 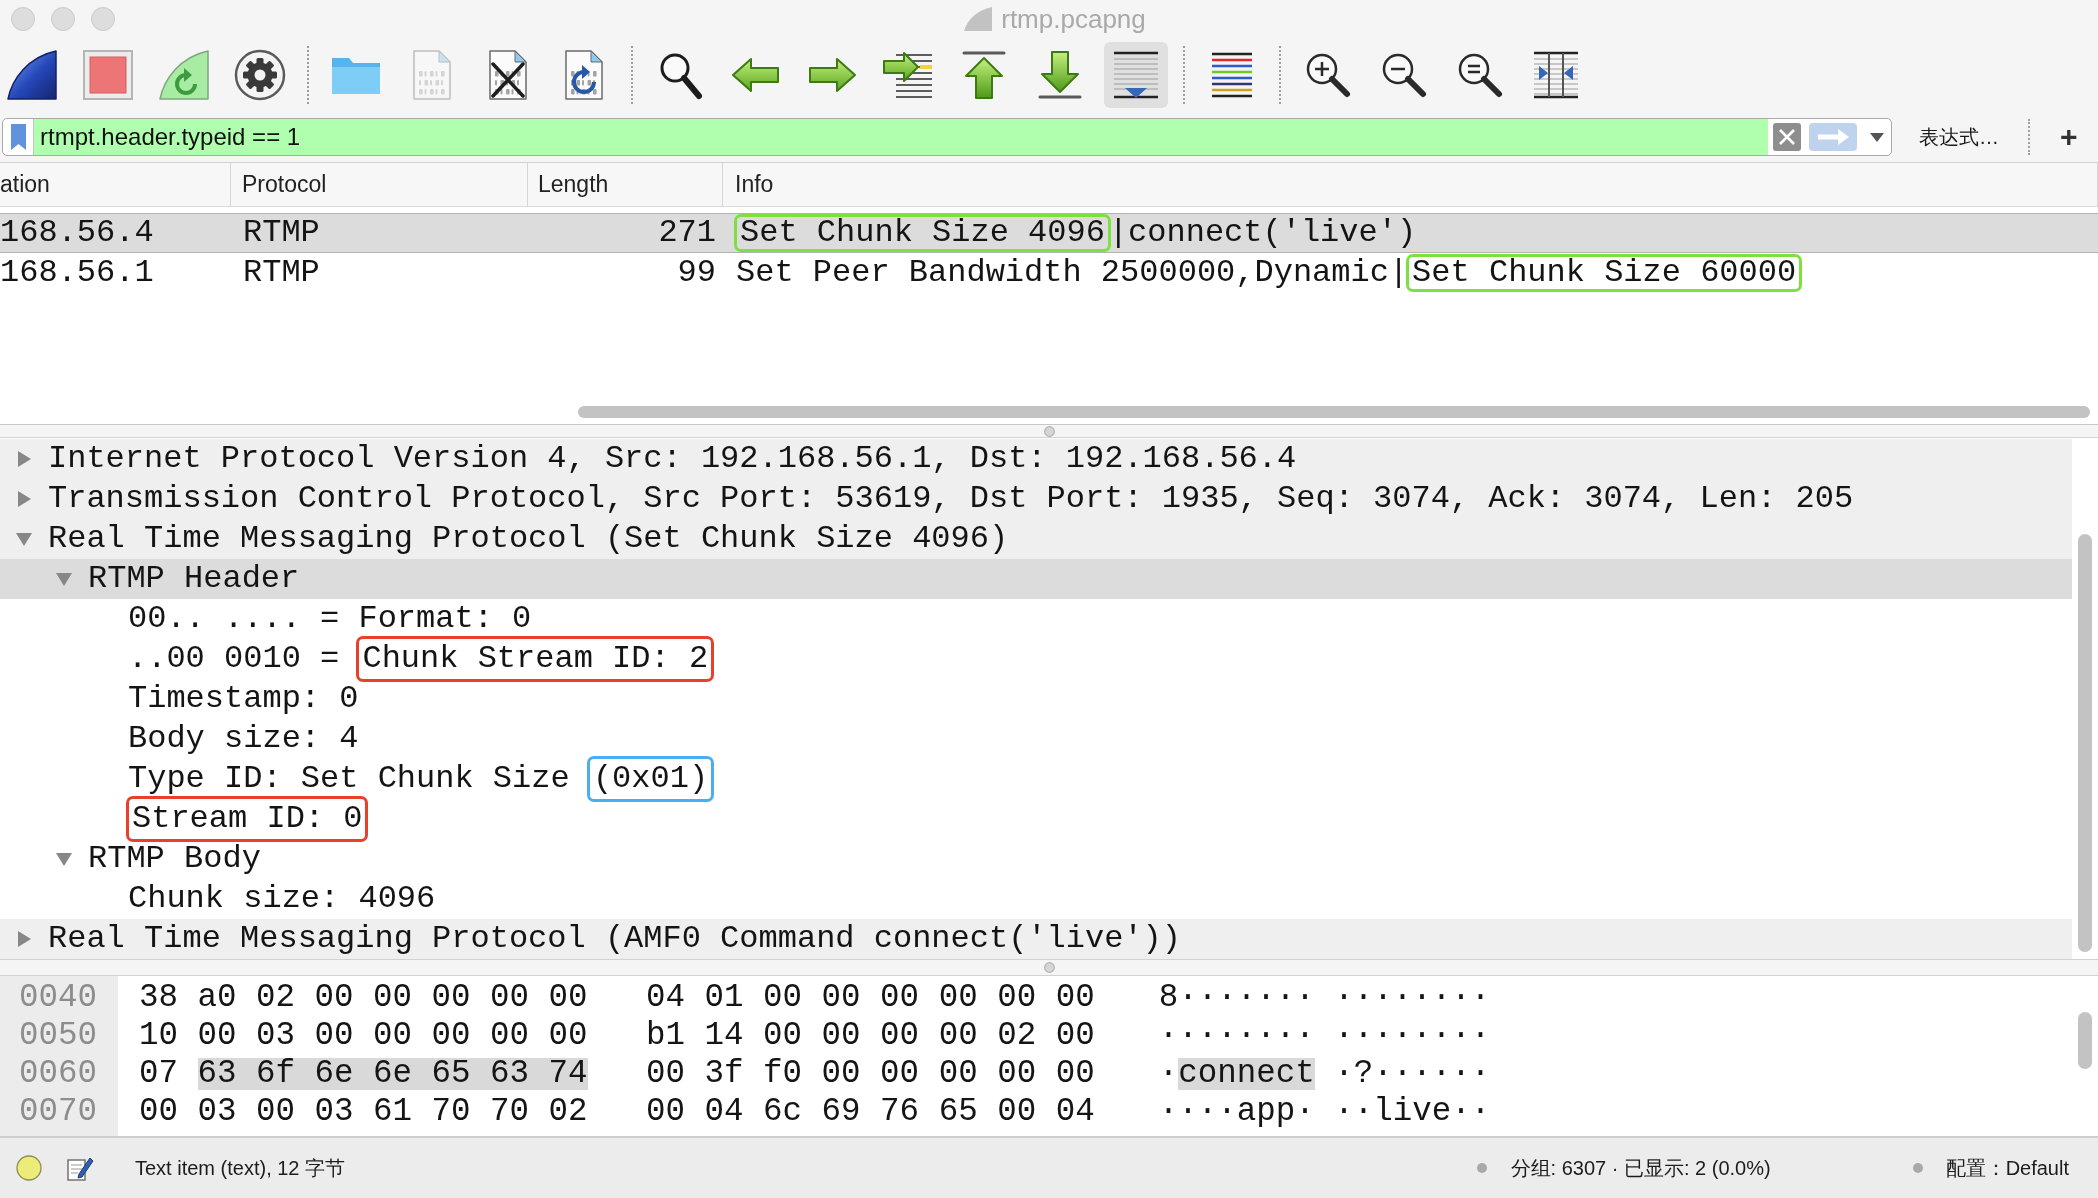 I want to click on hex-bytes: 00 03 00 03 61 70 70 02 00 04 6c 69 76 65 00 04, so click(x=617, y=1111).